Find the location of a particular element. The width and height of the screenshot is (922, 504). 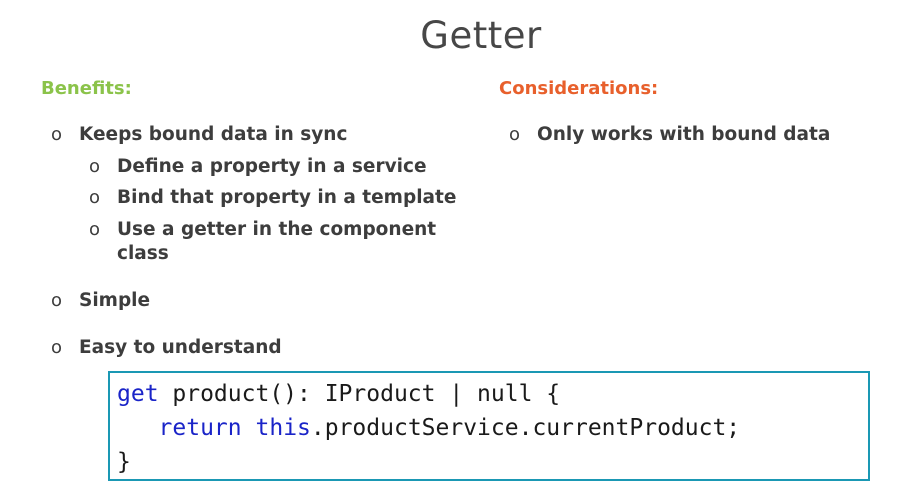

benefit-text: Keeps bound data in sync is located at coordinates (213, 134).